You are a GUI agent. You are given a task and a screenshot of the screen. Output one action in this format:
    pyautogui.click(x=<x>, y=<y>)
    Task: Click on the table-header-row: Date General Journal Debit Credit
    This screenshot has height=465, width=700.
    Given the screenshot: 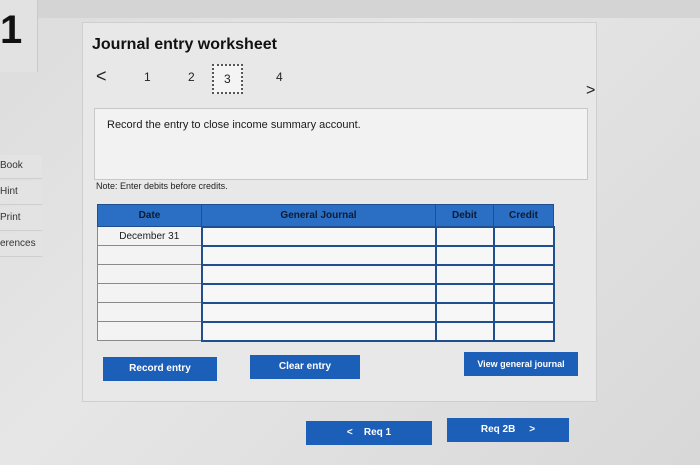 What is the action you would take?
    pyautogui.click(x=325, y=215)
    